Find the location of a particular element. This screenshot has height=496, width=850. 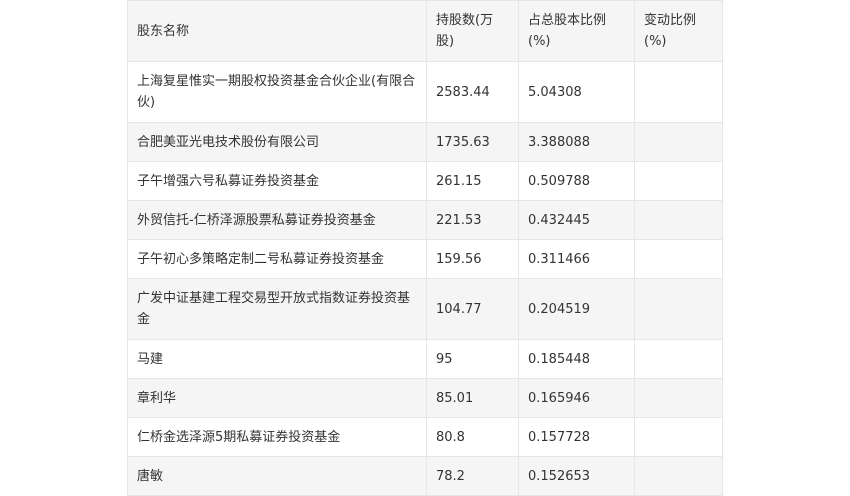

cell-shareholder-name: 章利华 is located at coordinates (277, 398).